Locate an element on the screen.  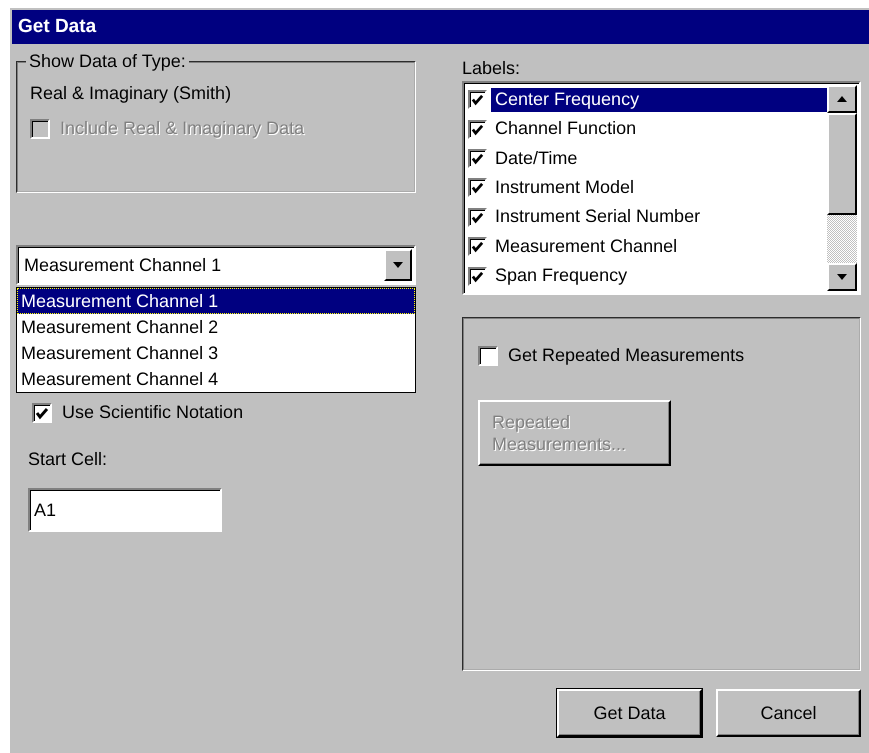
list-item: Channel Function is located at coordinates (659, 129).